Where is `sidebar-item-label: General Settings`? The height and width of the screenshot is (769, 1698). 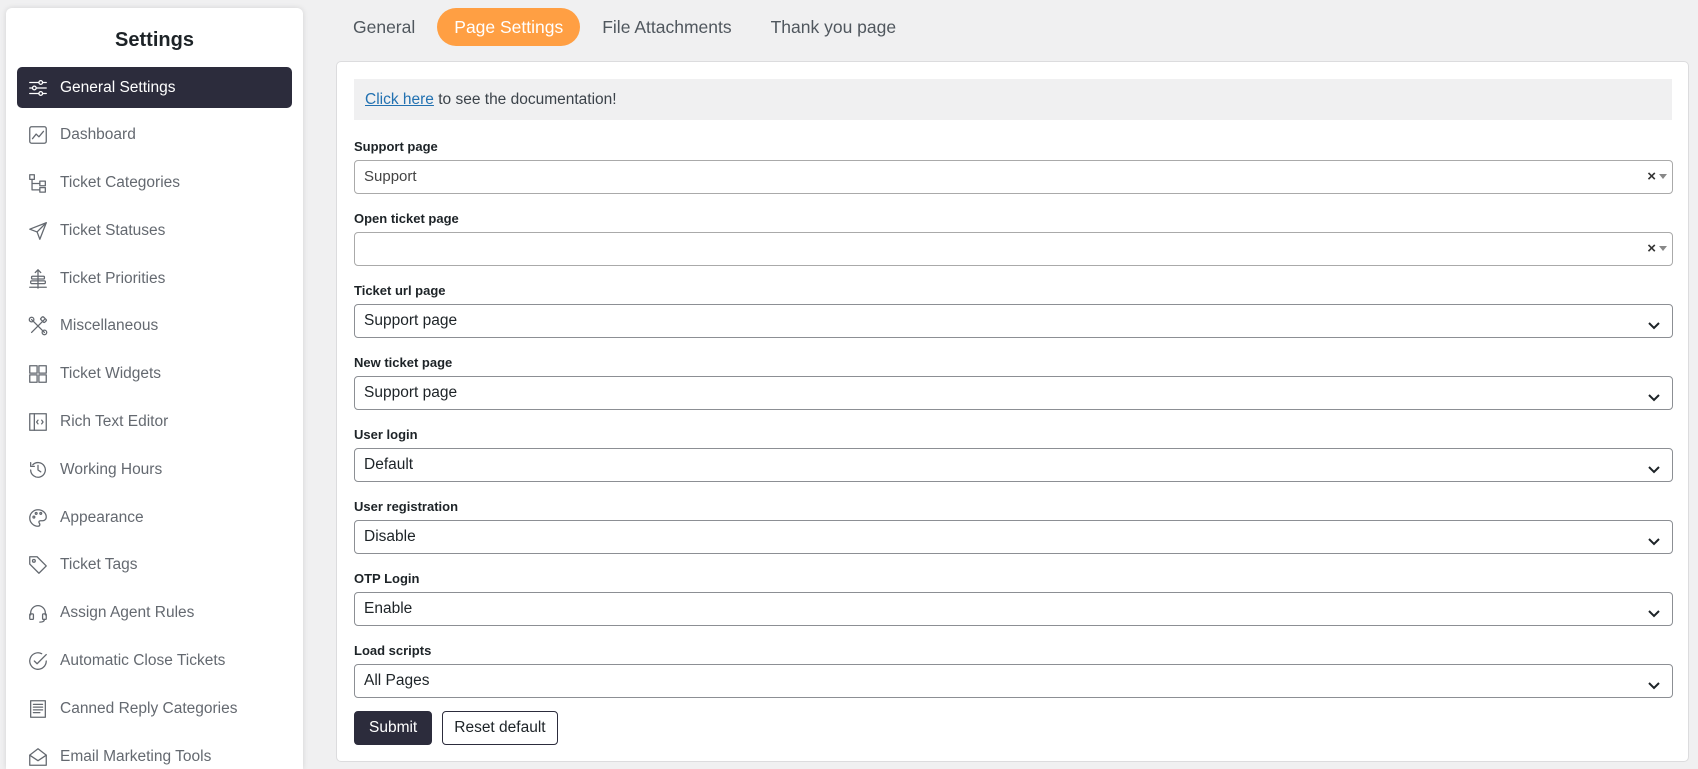 sidebar-item-label: General Settings is located at coordinates (118, 87).